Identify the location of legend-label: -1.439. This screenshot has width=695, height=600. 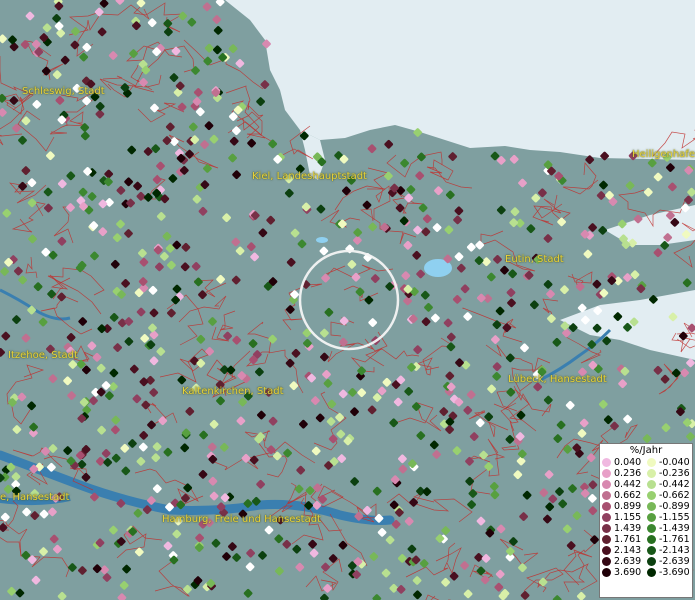
(674, 528).